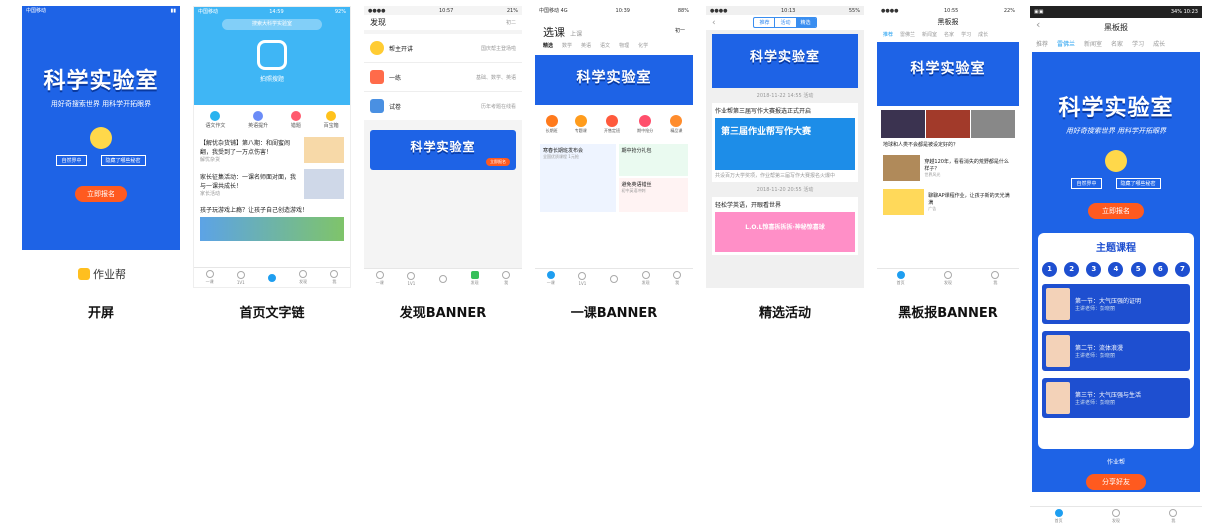 The width and height of the screenshot is (1210, 530). Describe the element at coordinates (331, 120) in the screenshot. I see `home-icon-toolbox: 百宝箱` at that location.